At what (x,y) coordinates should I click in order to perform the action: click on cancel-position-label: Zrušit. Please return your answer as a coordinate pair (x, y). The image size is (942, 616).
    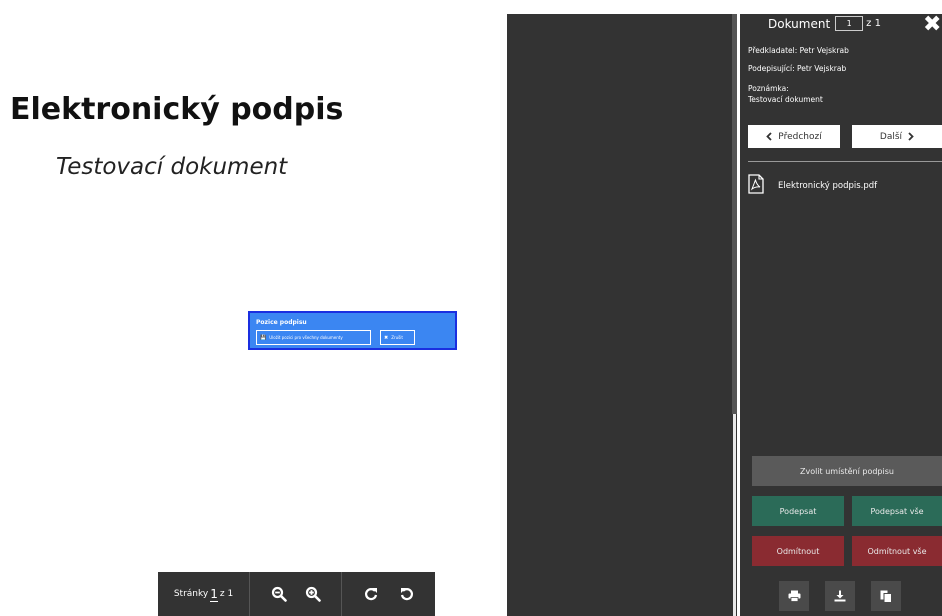
    Looking at the image, I should click on (397, 337).